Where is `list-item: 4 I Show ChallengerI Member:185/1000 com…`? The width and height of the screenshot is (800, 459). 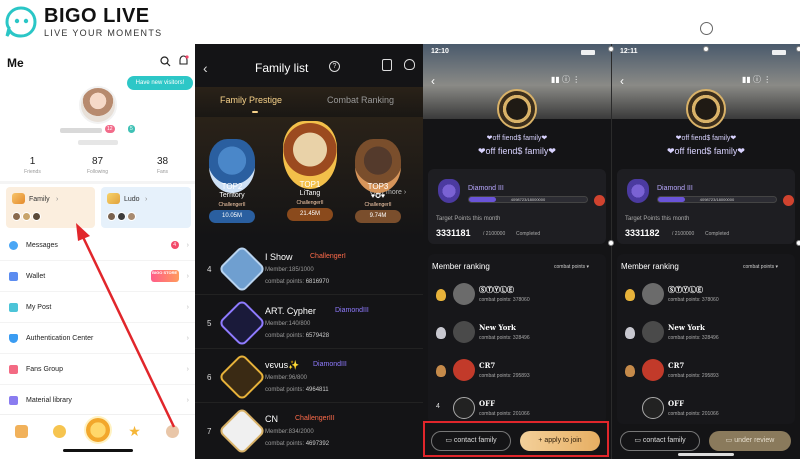 list-item: 4 I Show ChallengerI Member:185/1000 com… is located at coordinates (309, 269).